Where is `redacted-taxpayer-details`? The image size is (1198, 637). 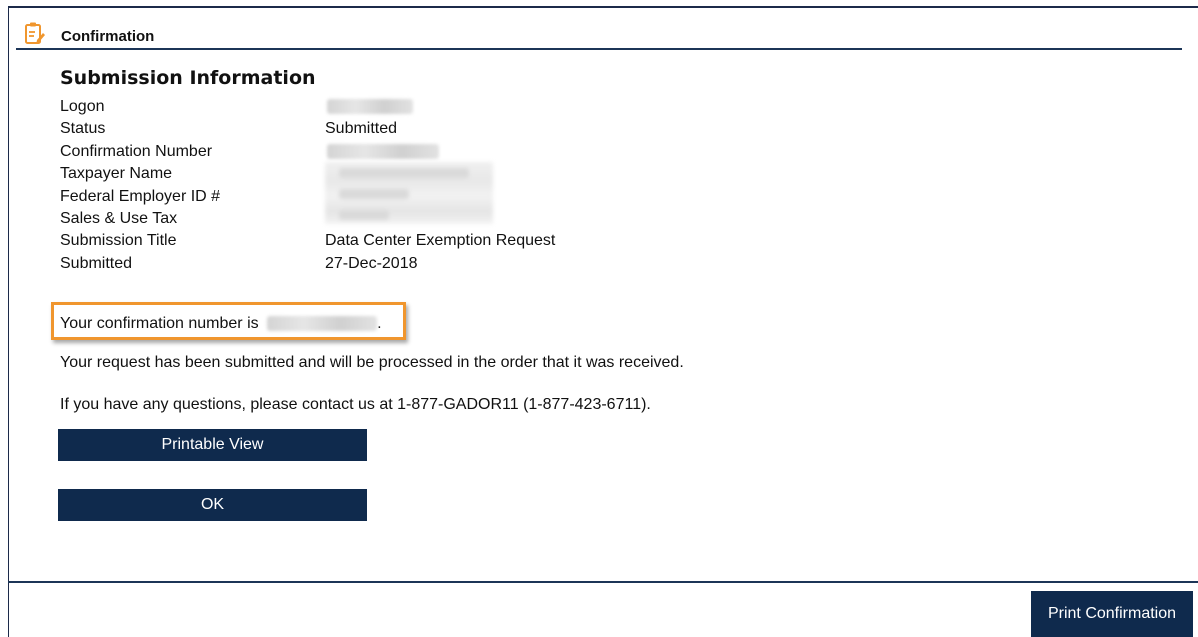
redacted-taxpayer-details is located at coordinates (409, 193).